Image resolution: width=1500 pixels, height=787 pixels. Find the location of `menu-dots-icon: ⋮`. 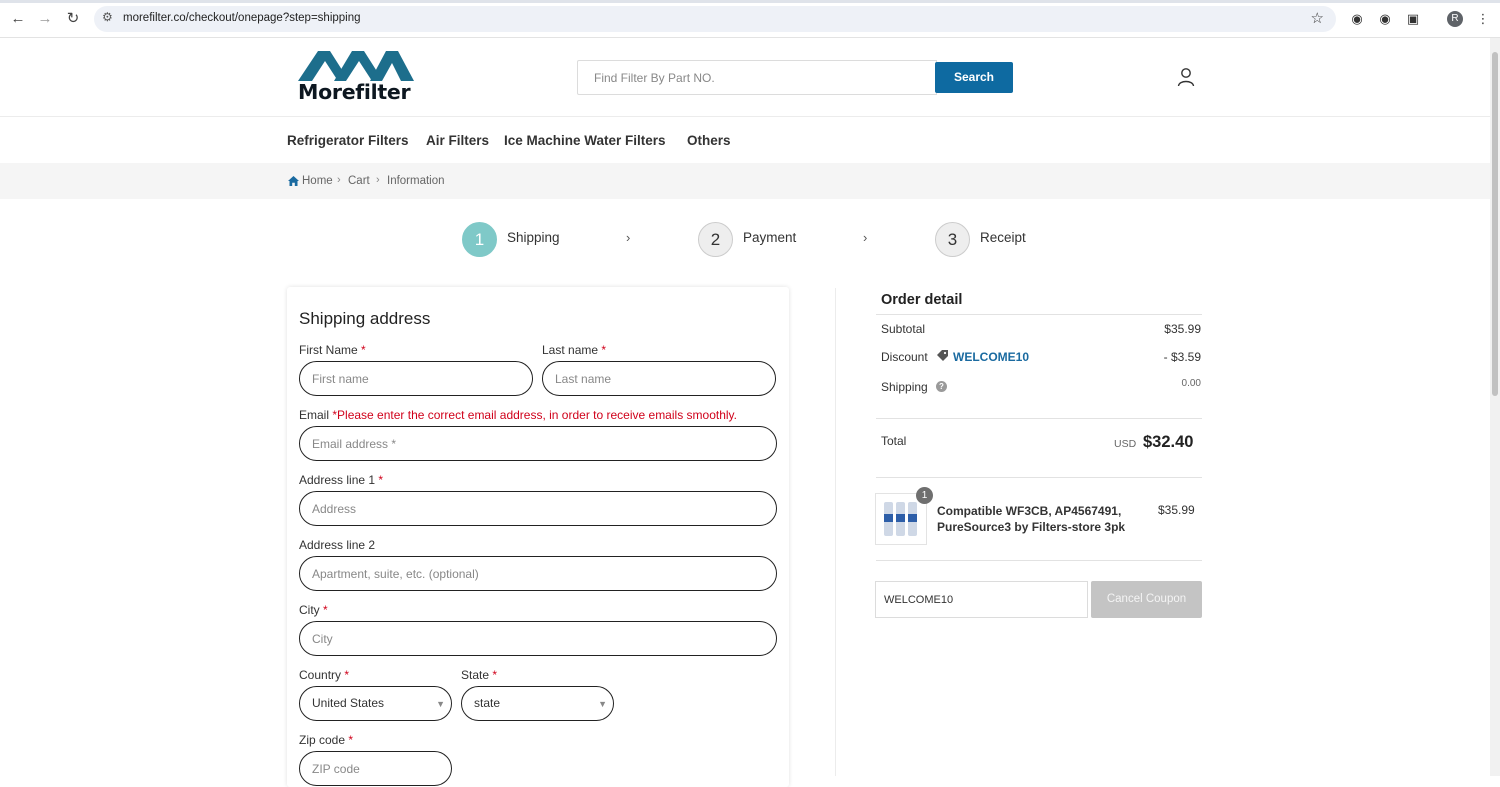

menu-dots-icon: ⋮ is located at coordinates (1483, 19).